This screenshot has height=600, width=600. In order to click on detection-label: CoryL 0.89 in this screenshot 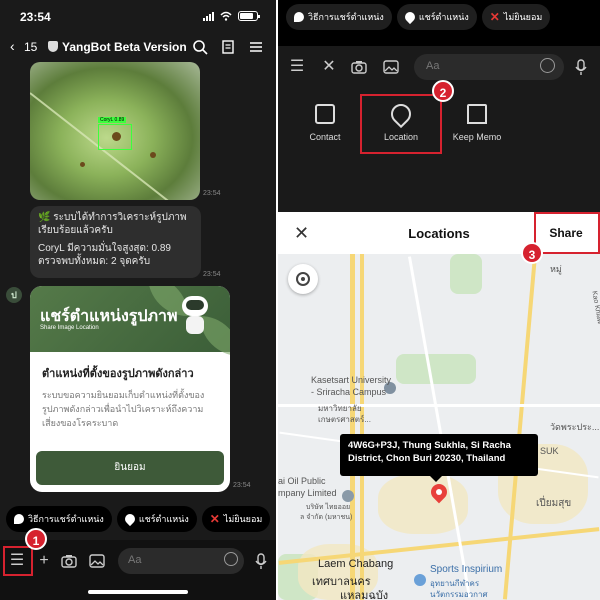, I will do `click(112, 120)`.